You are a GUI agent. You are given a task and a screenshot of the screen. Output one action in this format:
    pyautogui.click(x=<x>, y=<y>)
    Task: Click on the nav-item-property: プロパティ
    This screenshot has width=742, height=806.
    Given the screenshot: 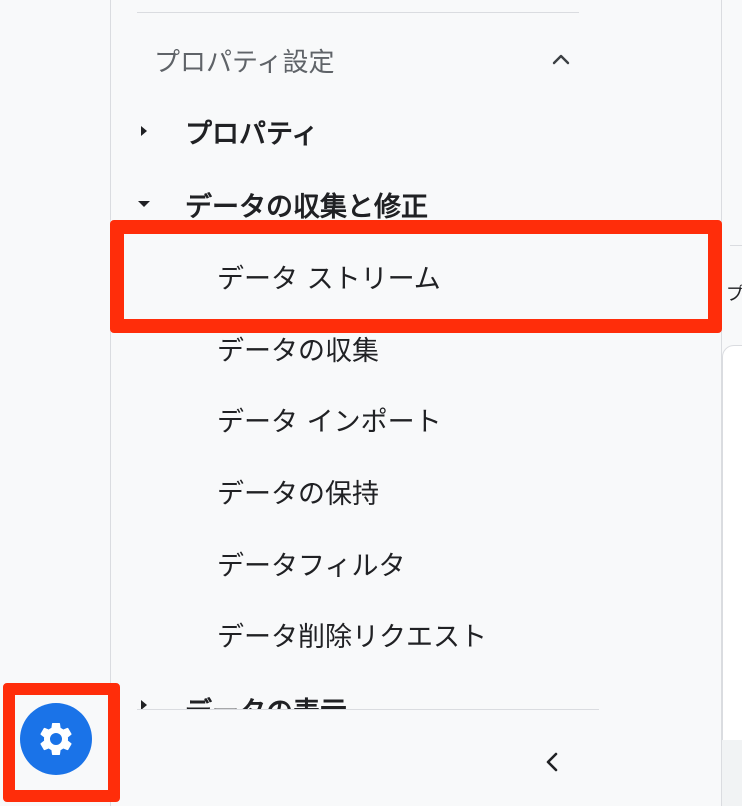 What is the action you would take?
    pyautogui.click(x=367, y=131)
    